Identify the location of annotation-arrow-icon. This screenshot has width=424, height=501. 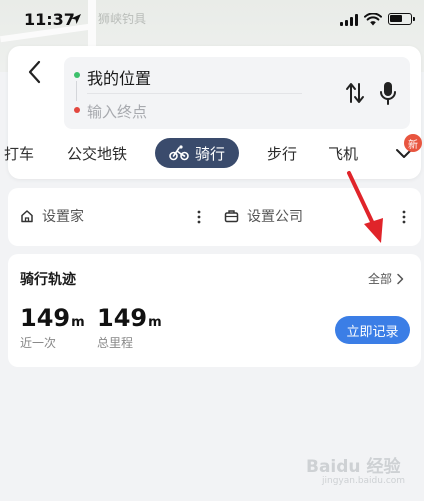
(365, 207).